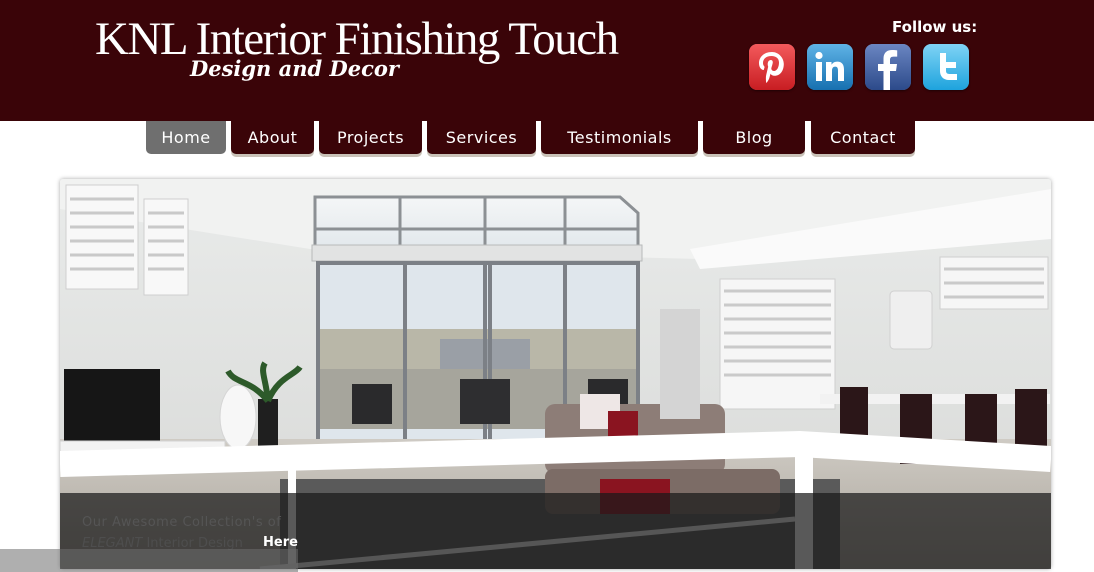 This screenshot has width=1094, height=572. I want to click on pinterest-icon, so click(772, 67).